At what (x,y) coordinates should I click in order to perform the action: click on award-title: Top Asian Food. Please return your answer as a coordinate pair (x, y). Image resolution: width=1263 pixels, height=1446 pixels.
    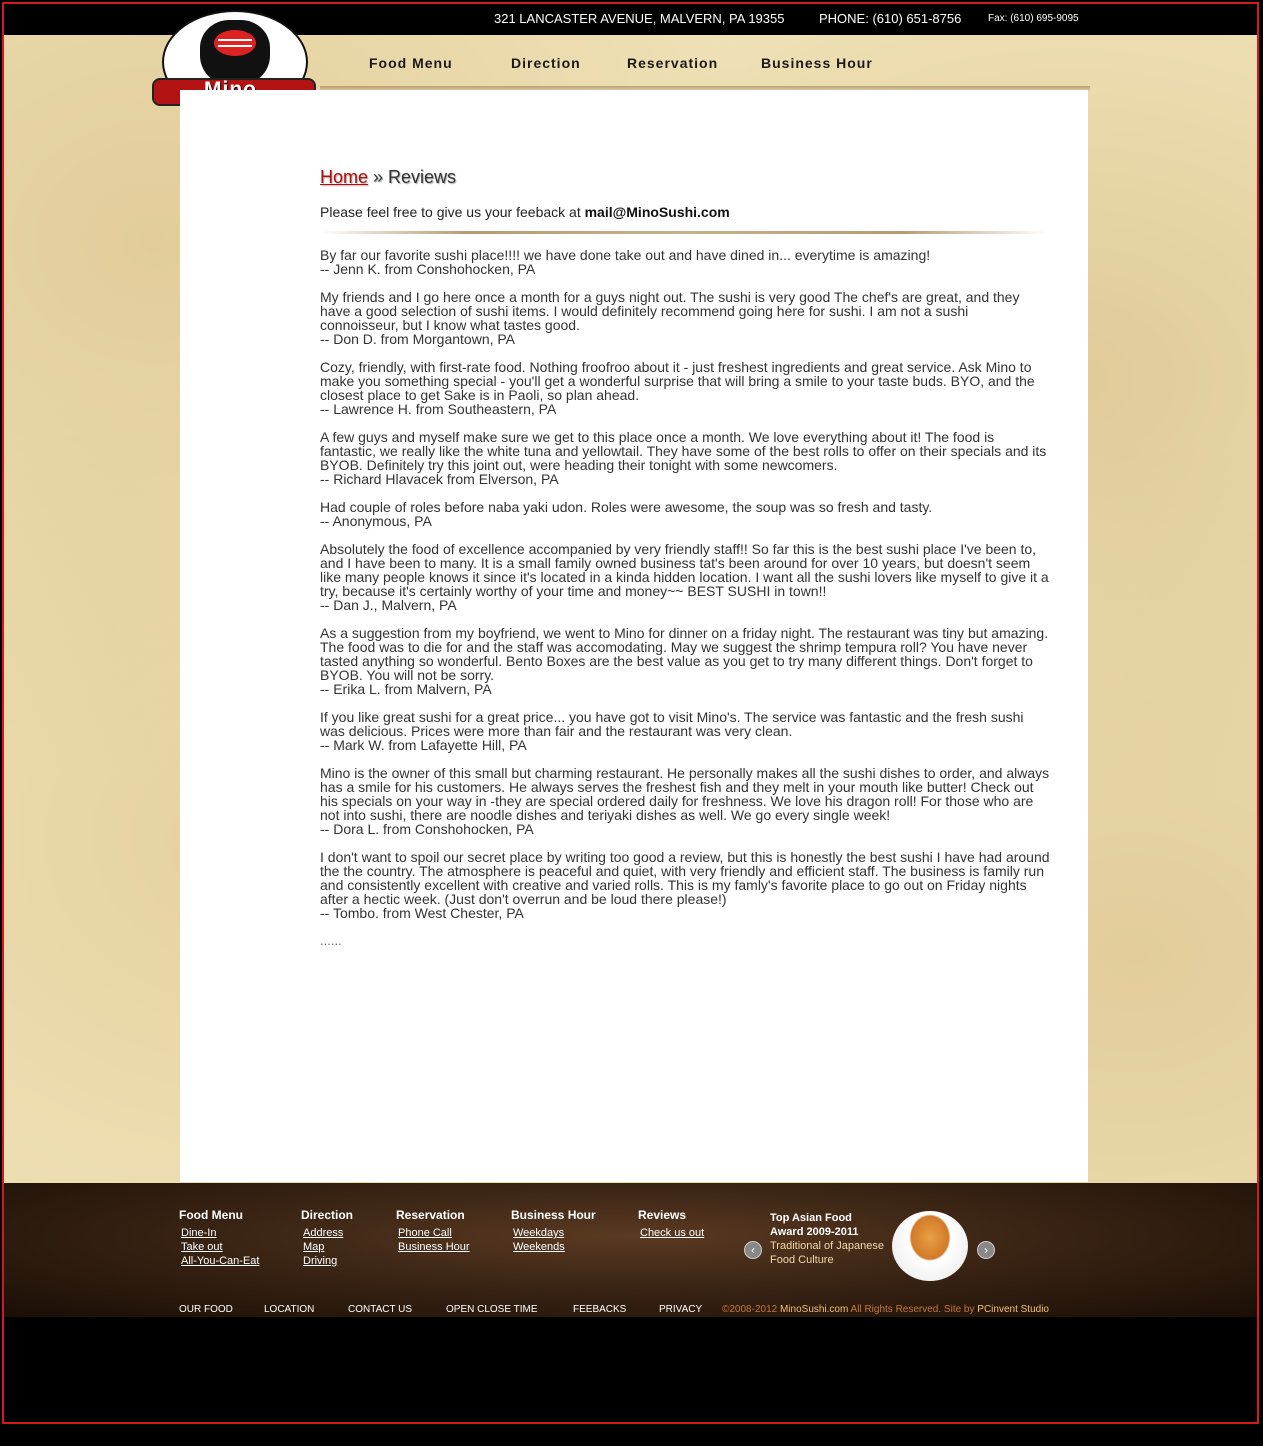
    Looking at the image, I should click on (811, 1218).